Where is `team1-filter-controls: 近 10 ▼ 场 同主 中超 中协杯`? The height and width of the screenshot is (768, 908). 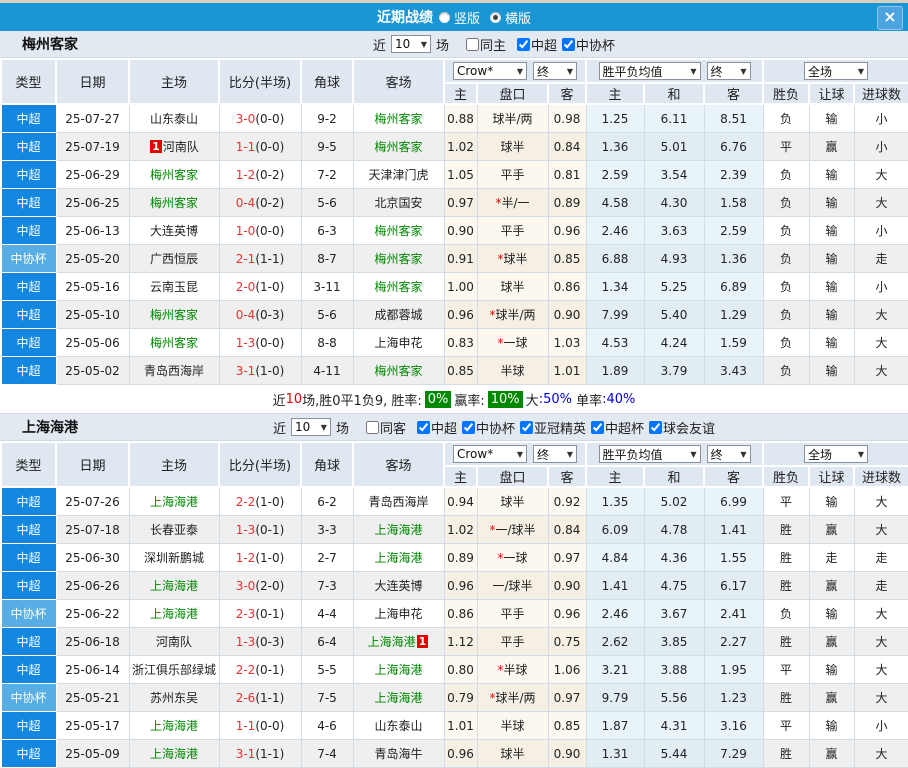 team1-filter-controls: 近 10 ▼ 场 同主 中超 中协杯 is located at coordinates (493, 44).